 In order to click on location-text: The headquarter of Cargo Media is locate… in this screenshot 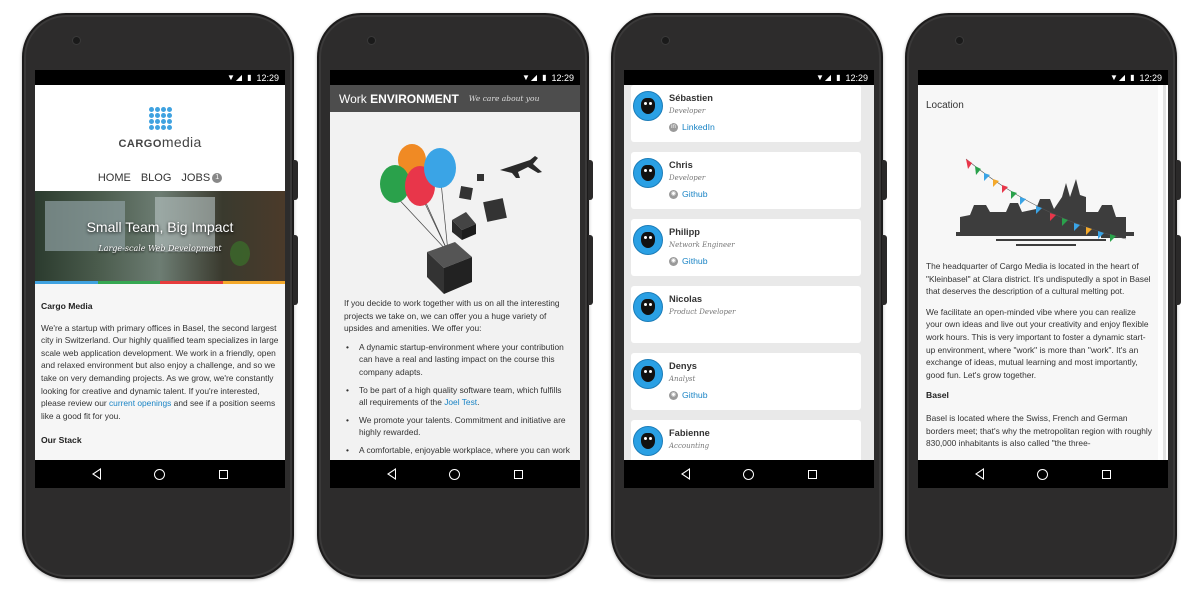, I will do `click(1039, 355)`.